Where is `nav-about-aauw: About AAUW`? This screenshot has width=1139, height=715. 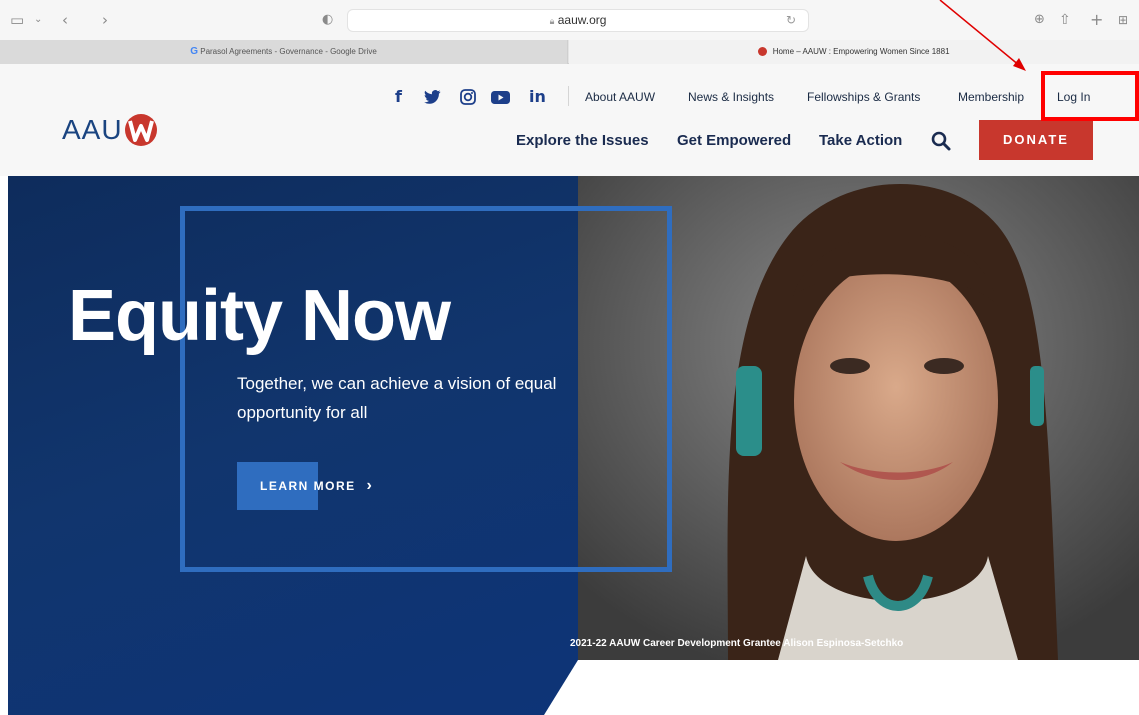 nav-about-aauw: About AAUW is located at coordinates (620, 97).